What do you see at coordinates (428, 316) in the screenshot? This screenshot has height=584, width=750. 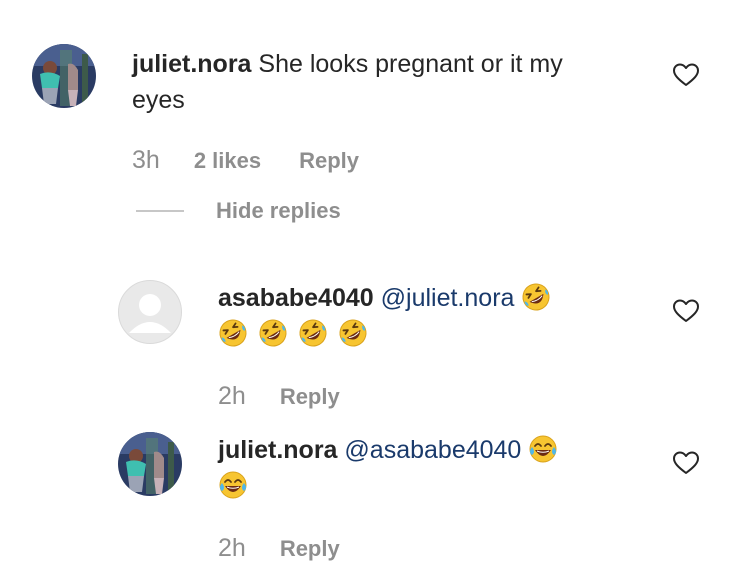 I see `reply-body: asababe4040 @juliet.nora` at bounding box center [428, 316].